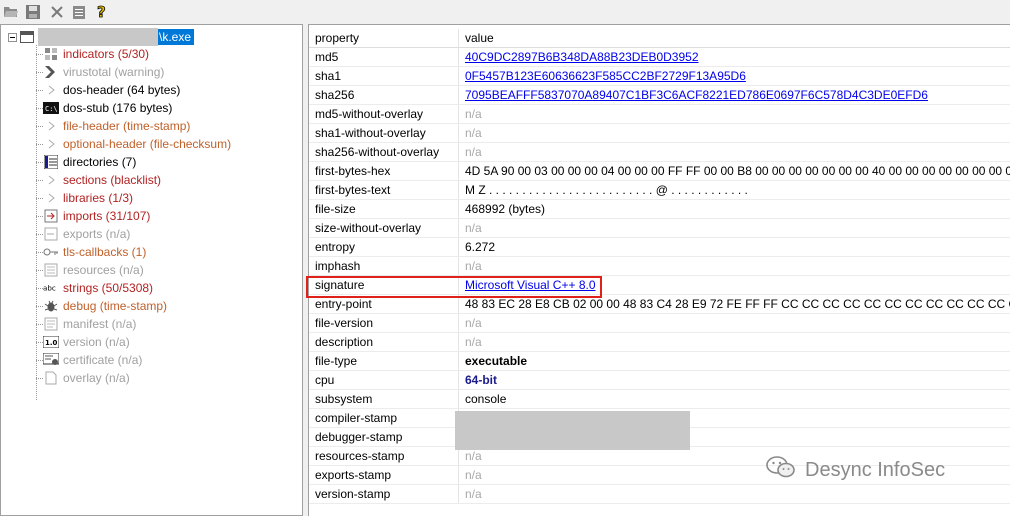 This screenshot has height=516, width=1010. I want to click on tree-node-label: exports (n/a), so click(96, 234).